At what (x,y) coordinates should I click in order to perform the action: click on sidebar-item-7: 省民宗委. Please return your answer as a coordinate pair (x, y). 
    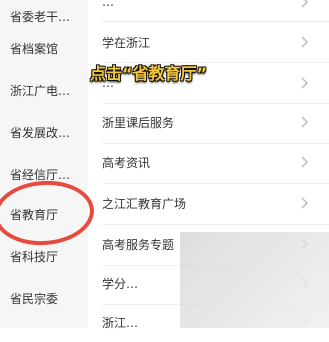
    Looking at the image, I should click on (44, 298).